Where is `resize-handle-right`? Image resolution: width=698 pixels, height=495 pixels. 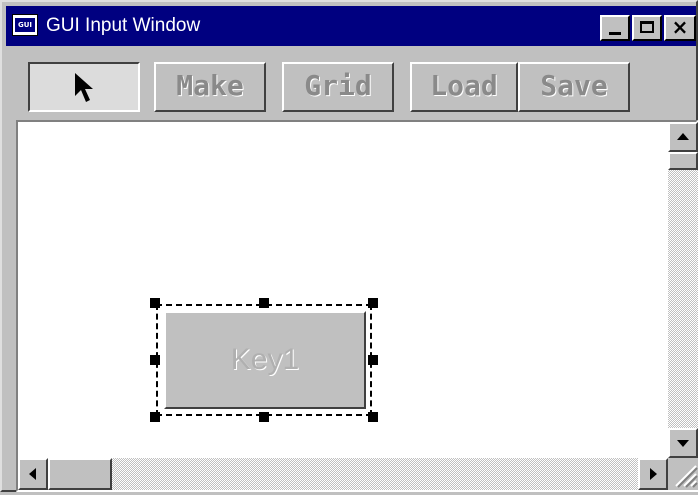 resize-handle-right is located at coordinates (373, 360).